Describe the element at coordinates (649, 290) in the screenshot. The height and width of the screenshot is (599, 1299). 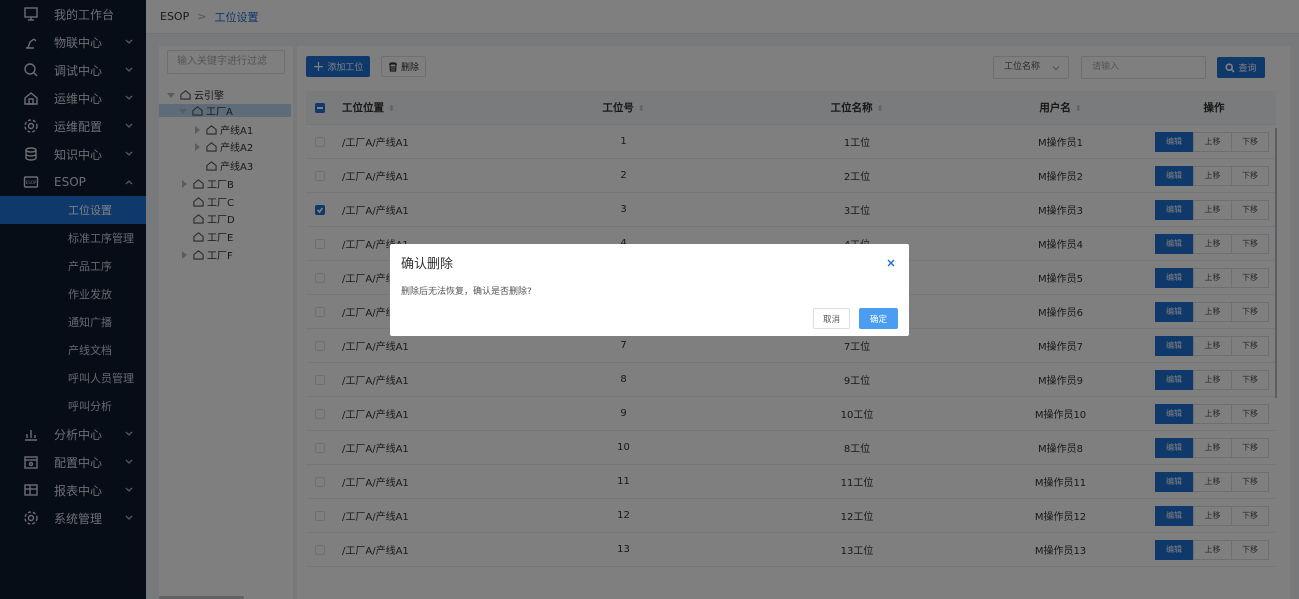
I see `confirm-delete-dialog: 确认删除 删除后无法恢复，确认是否删除? 取消 确定` at that location.